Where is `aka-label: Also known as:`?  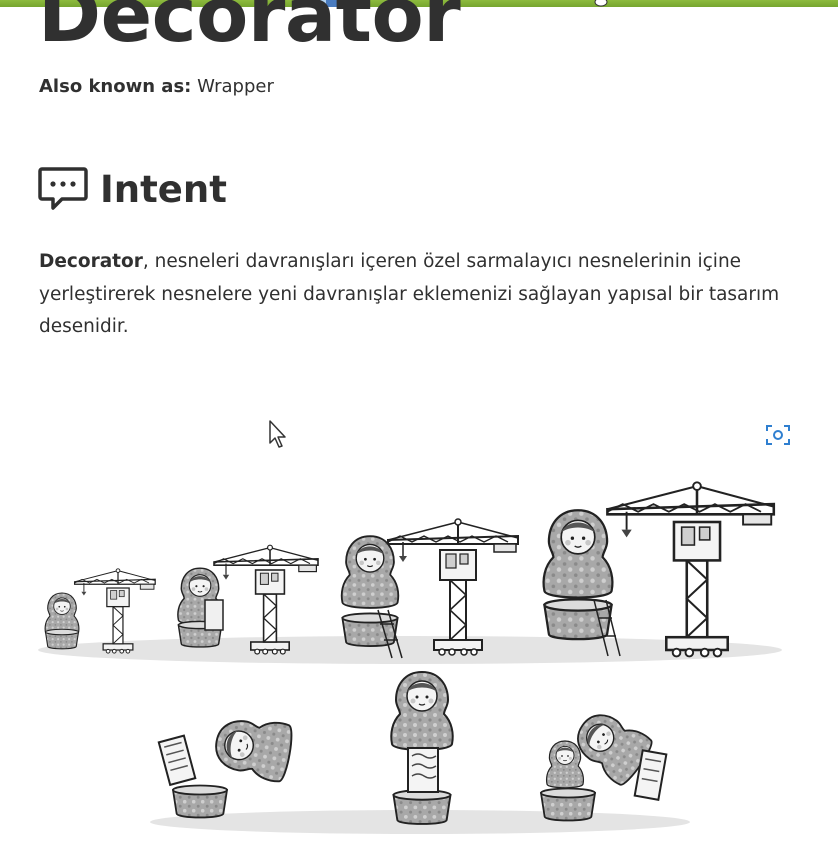
aka-label: Also known as: is located at coordinates (115, 86).